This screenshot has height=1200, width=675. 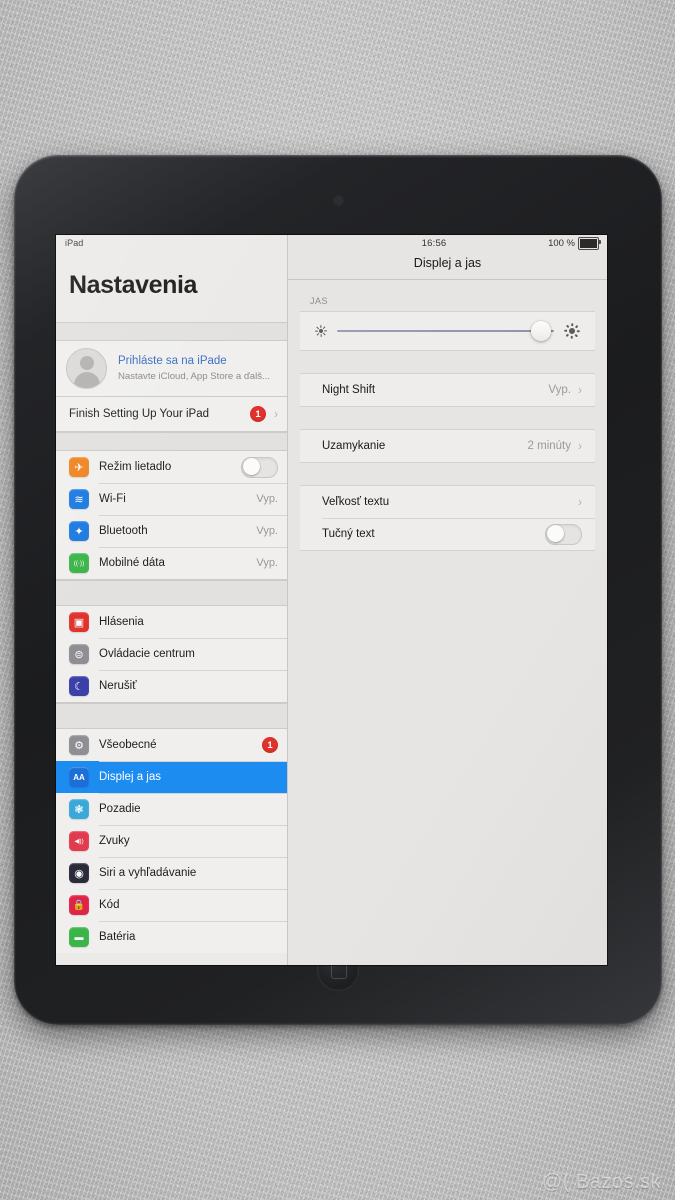 I want to click on detail-row-auto-lock: Uzamykanie 2 minúty ›, so click(x=447, y=446).